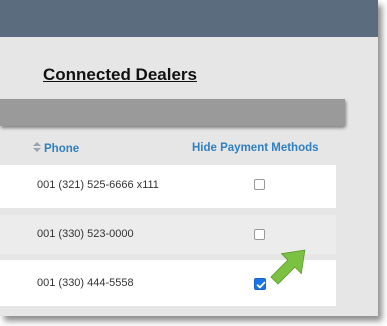 This screenshot has height=326, width=387. I want to click on top-bar, so click(189, 18).